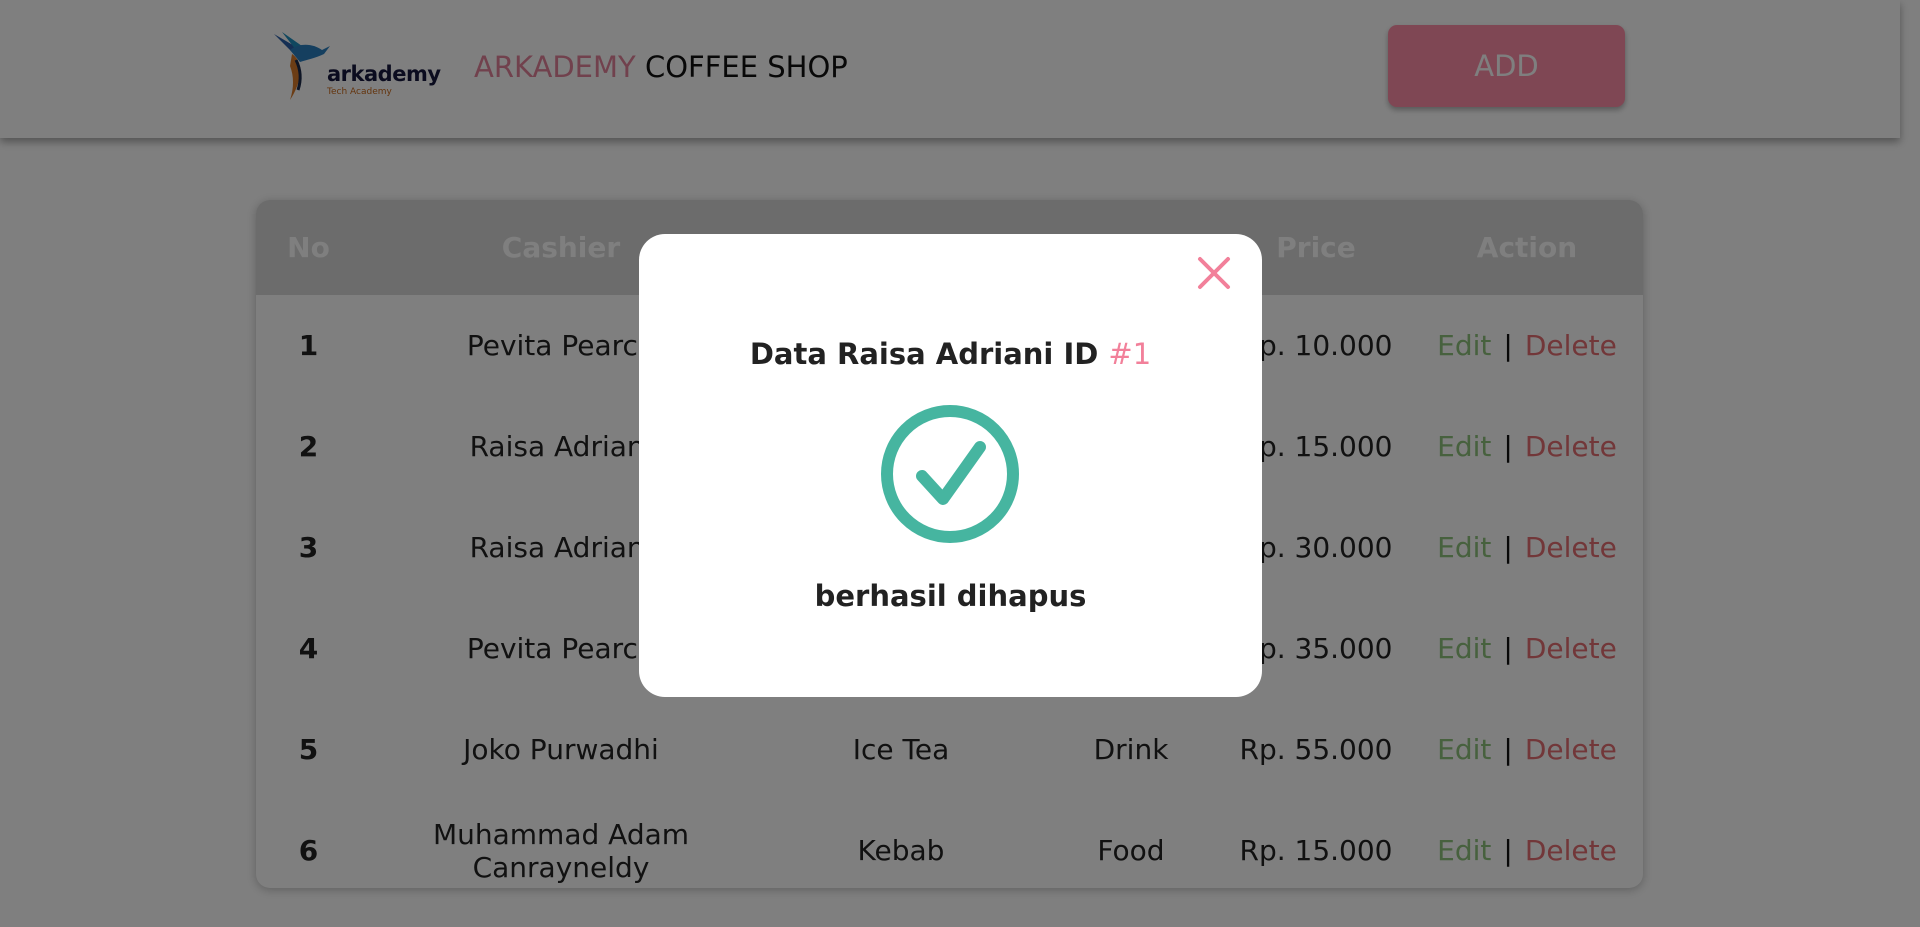 This screenshot has height=927, width=1920. I want to click on check-circle-icon, so click(950, 474).